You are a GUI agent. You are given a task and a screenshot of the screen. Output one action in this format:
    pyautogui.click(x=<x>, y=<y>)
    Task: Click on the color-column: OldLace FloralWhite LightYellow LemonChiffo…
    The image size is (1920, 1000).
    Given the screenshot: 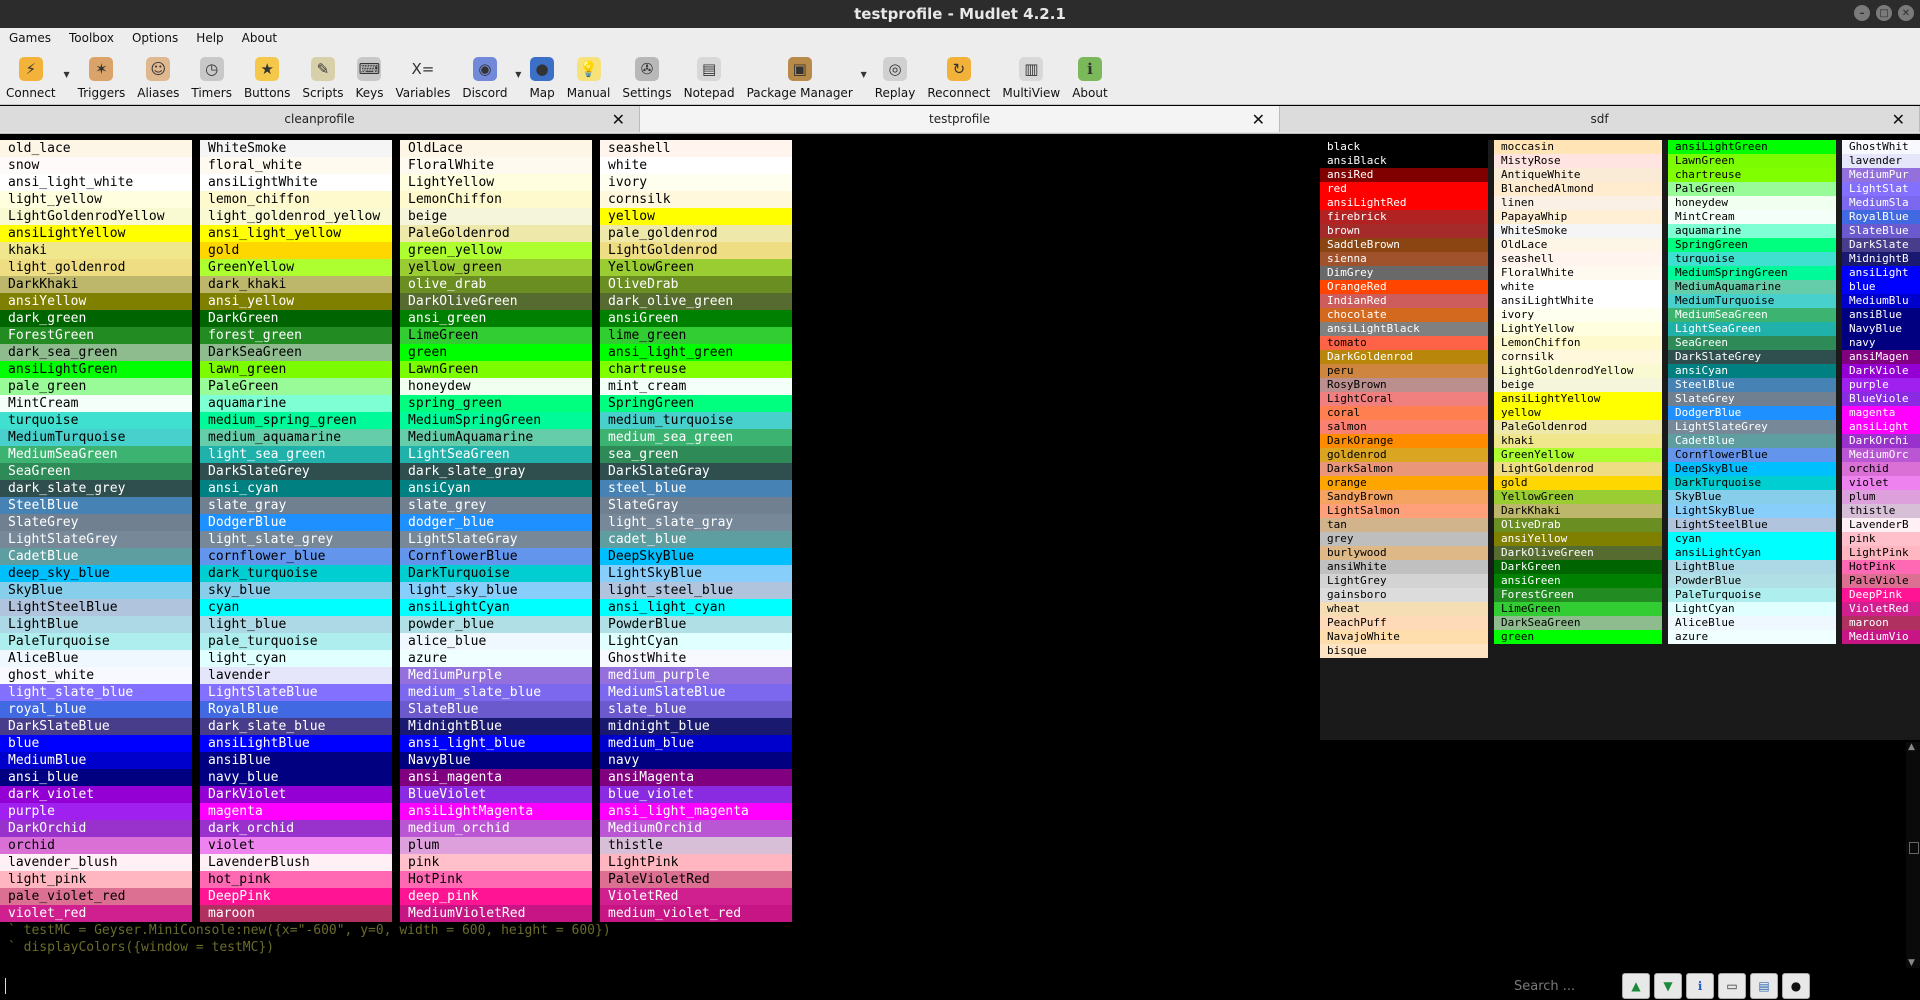 What is the action you would take?
    pyautogui.click(x=496, y=531)
    